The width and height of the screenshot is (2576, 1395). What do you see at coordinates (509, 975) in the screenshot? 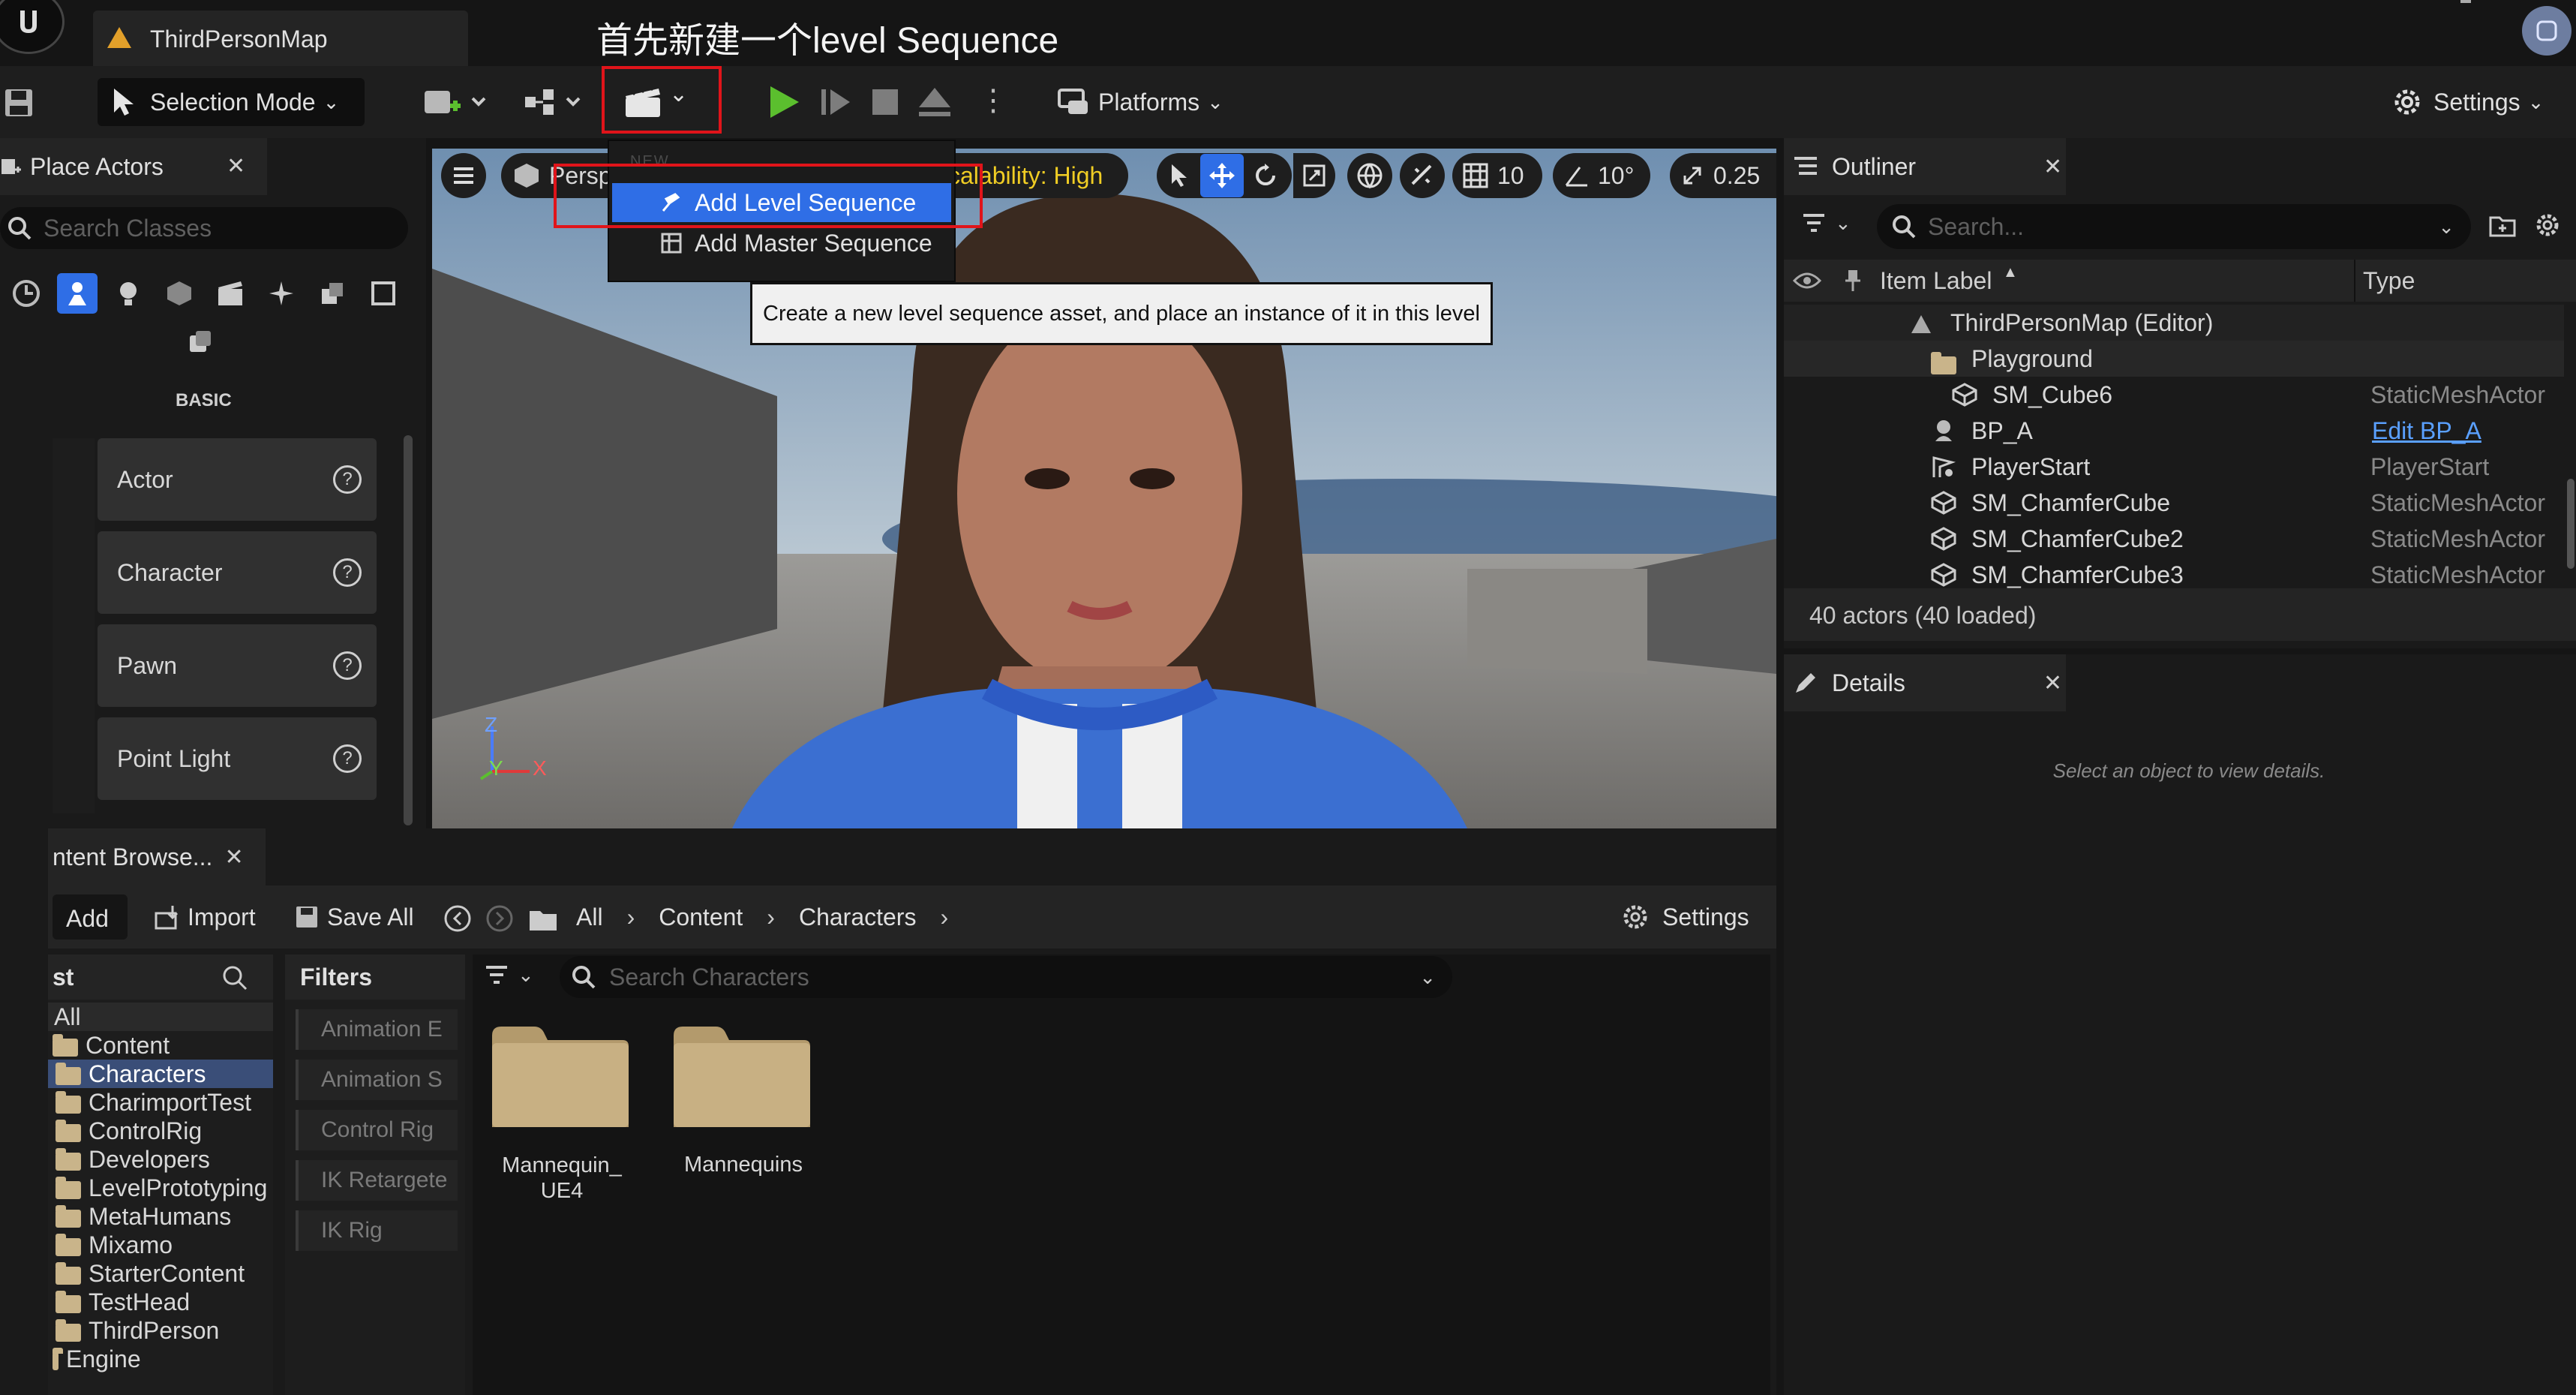
I see `asset-filter-button: ⌄` at bounding box center [509, 975].